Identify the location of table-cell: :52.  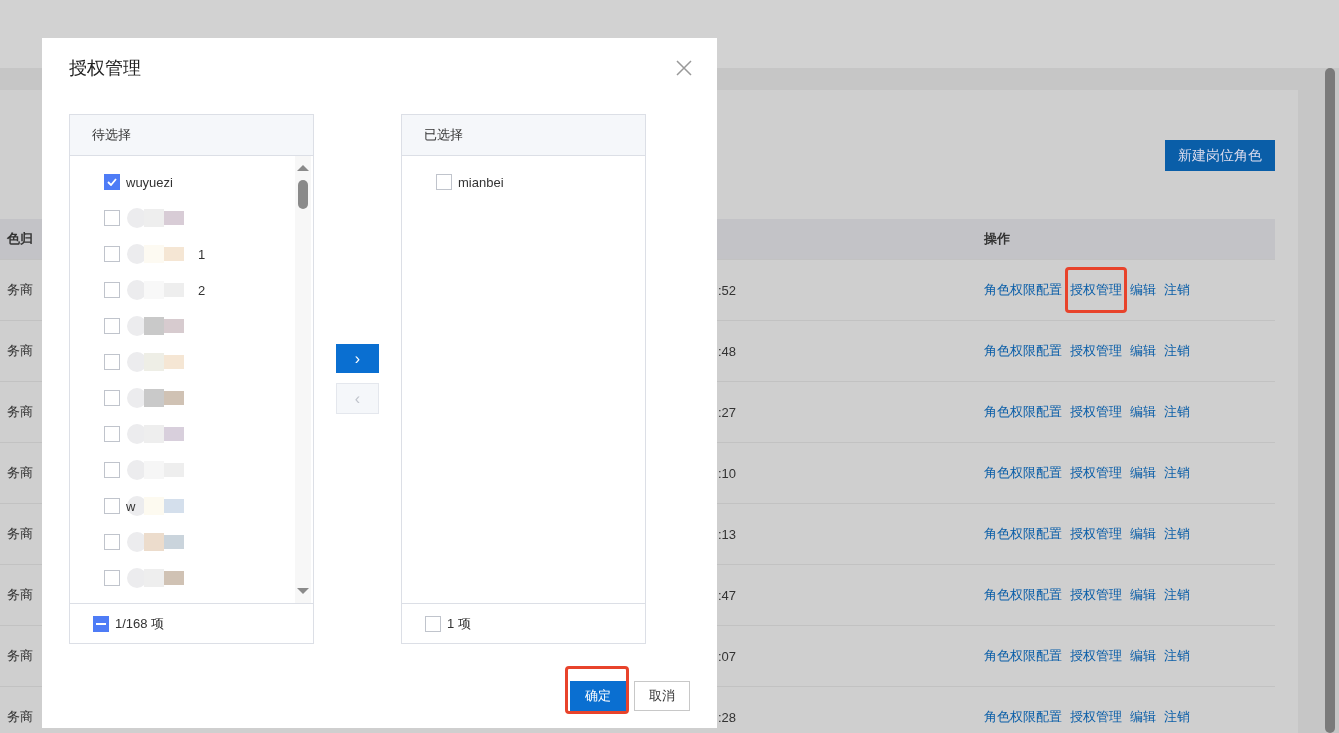
(727, 290).